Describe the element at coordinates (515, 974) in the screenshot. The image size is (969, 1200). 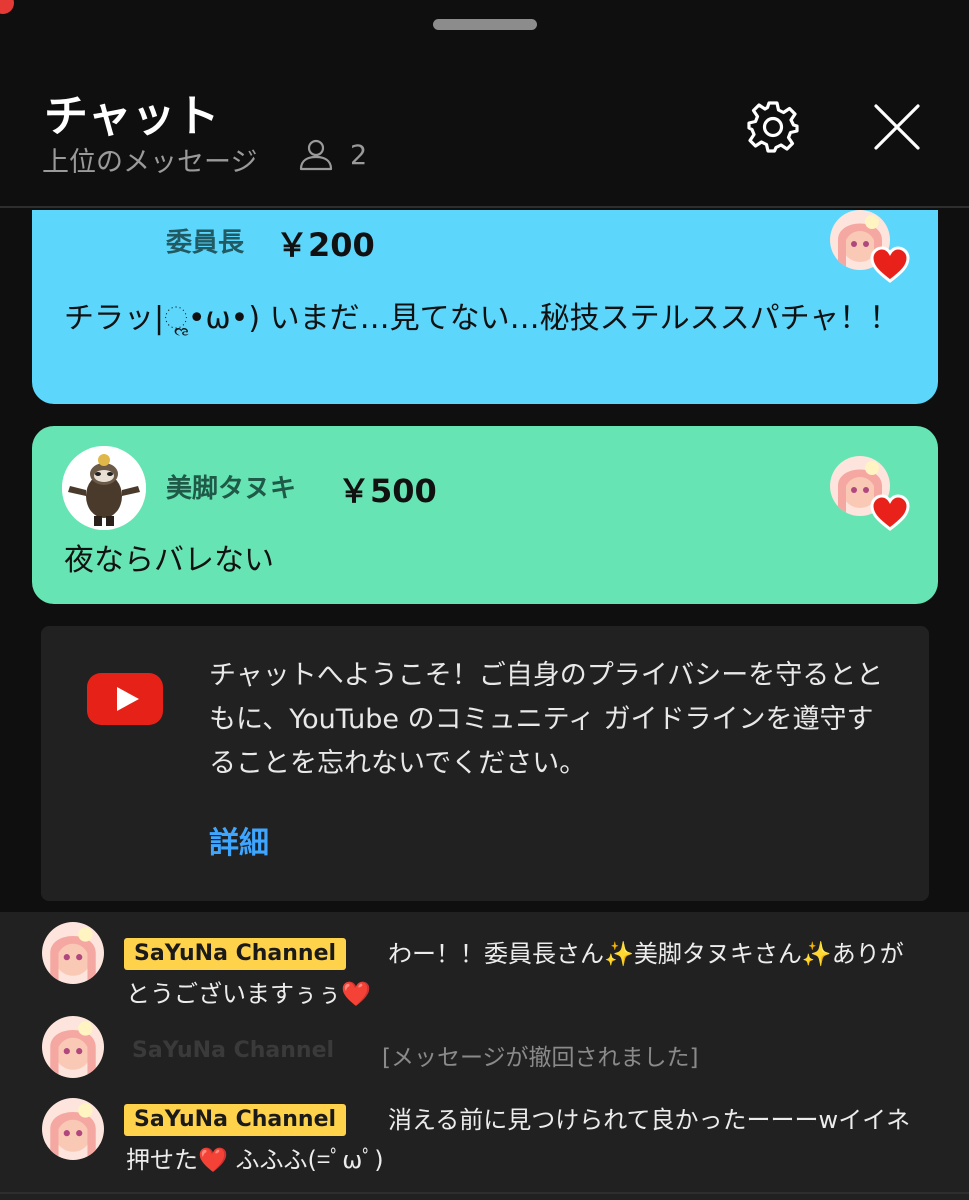
I see `chat-message-text: わー！！委員長さん✨美脚タヌキさん✨ありがとうございますぅぅ❤️` at that location.